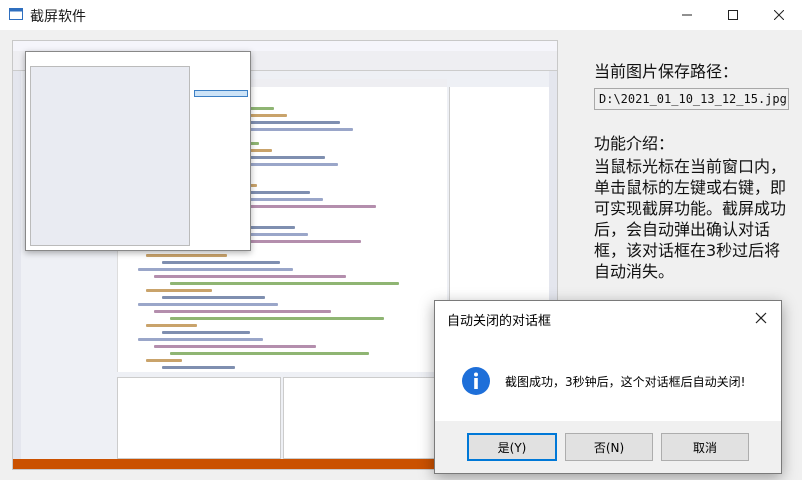 The image size is (802, 480). What do you see at coordinates (499, 321) in the screenshot?
I see `dialog-title: 自动关闭的对话框` at bounding box center [499, 321].